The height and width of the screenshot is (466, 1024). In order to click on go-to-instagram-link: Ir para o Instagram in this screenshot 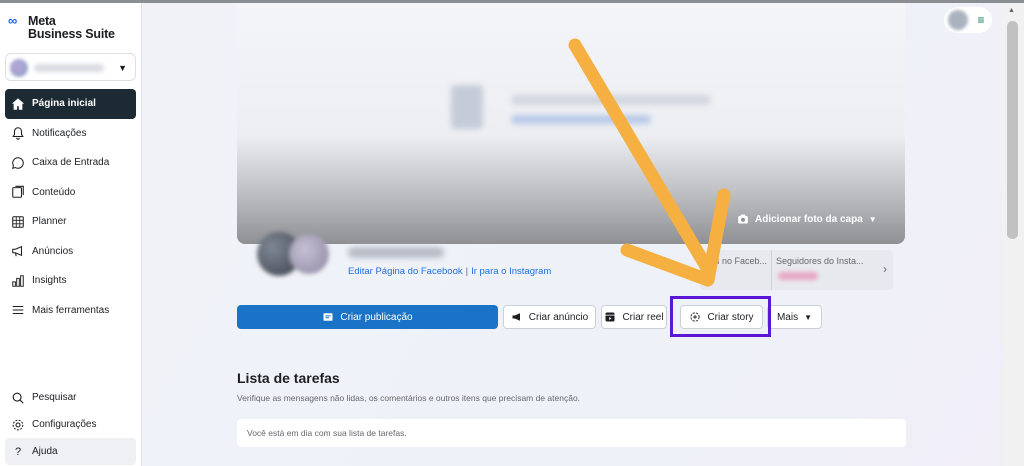, I will do `click(511, 271)`.